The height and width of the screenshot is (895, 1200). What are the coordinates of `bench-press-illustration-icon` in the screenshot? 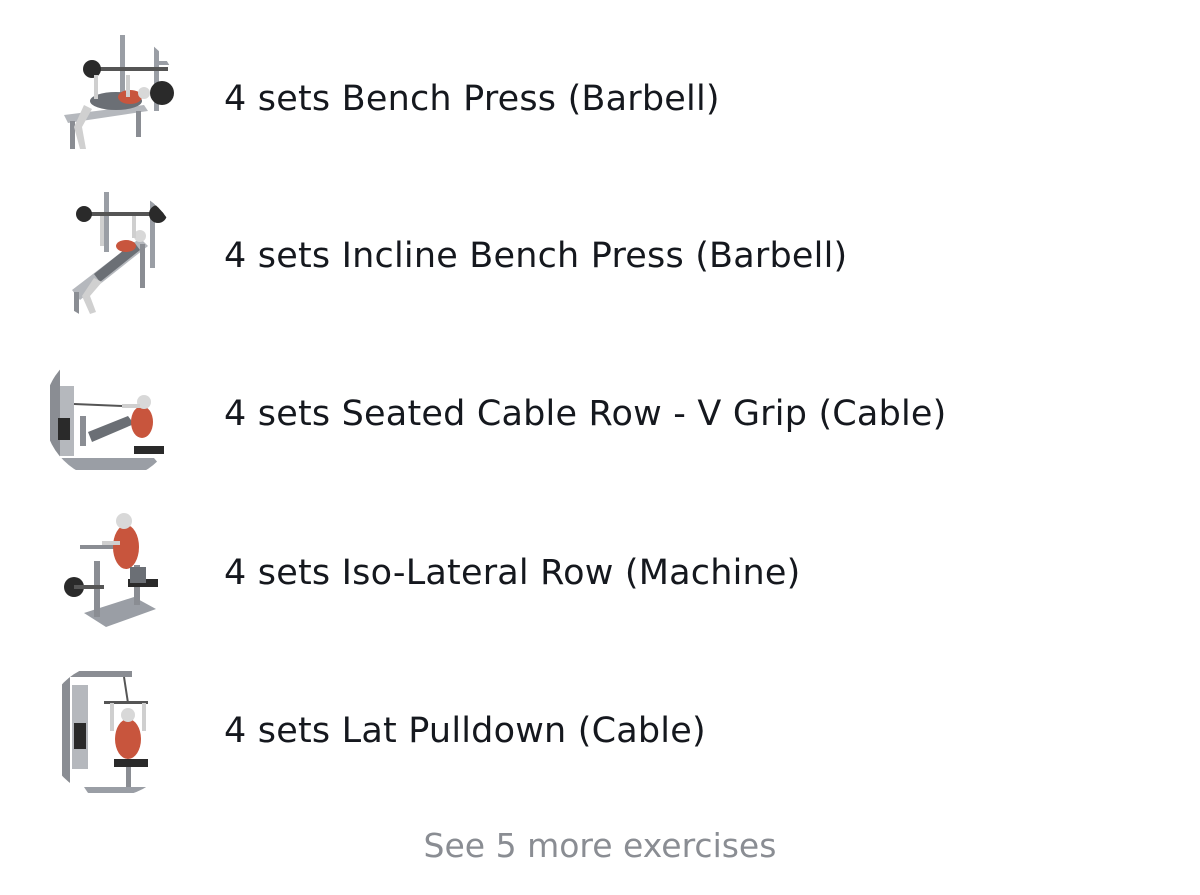 It's located at (111, 98).